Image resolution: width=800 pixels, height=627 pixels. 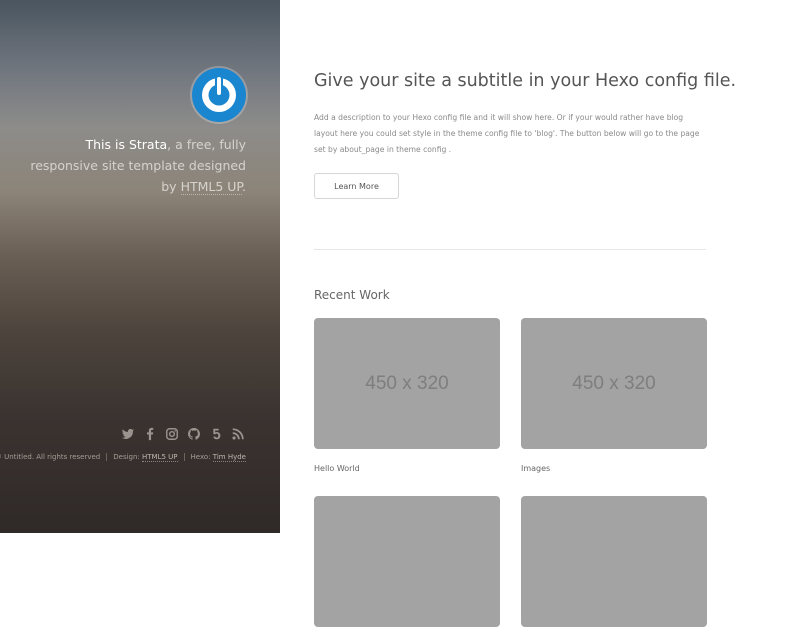 I want to click on work-caption-2: Images, so click(x=535, y=468).